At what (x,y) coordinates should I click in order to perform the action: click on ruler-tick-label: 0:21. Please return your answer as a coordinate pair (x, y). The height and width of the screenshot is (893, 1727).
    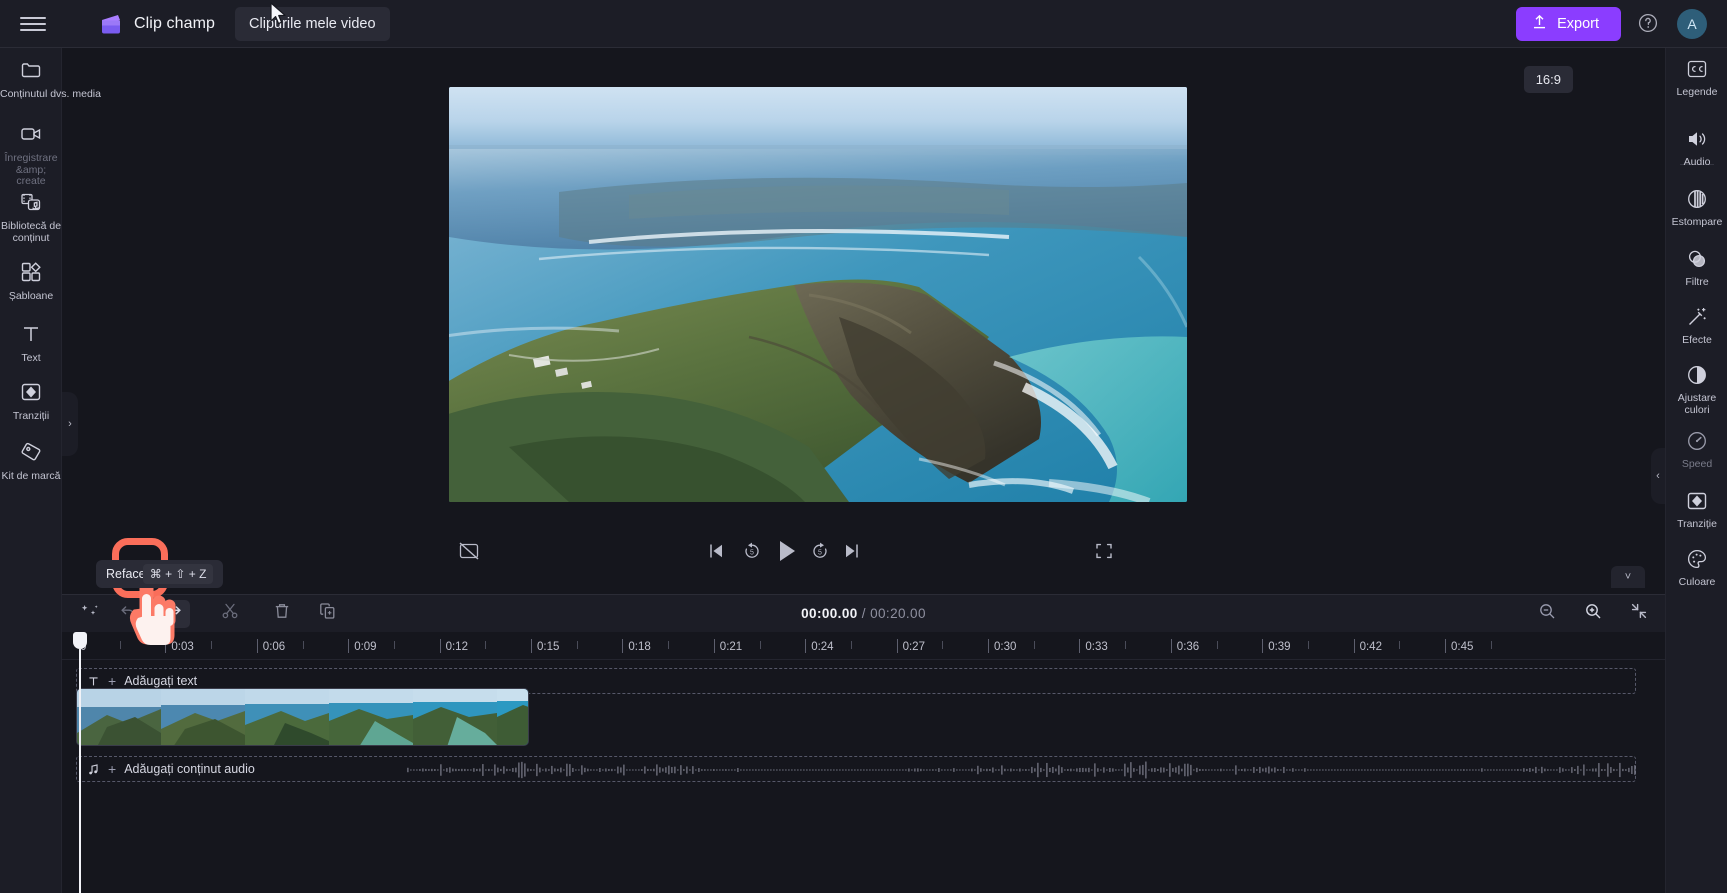
    Looking at the image, I should click on (731, 647).